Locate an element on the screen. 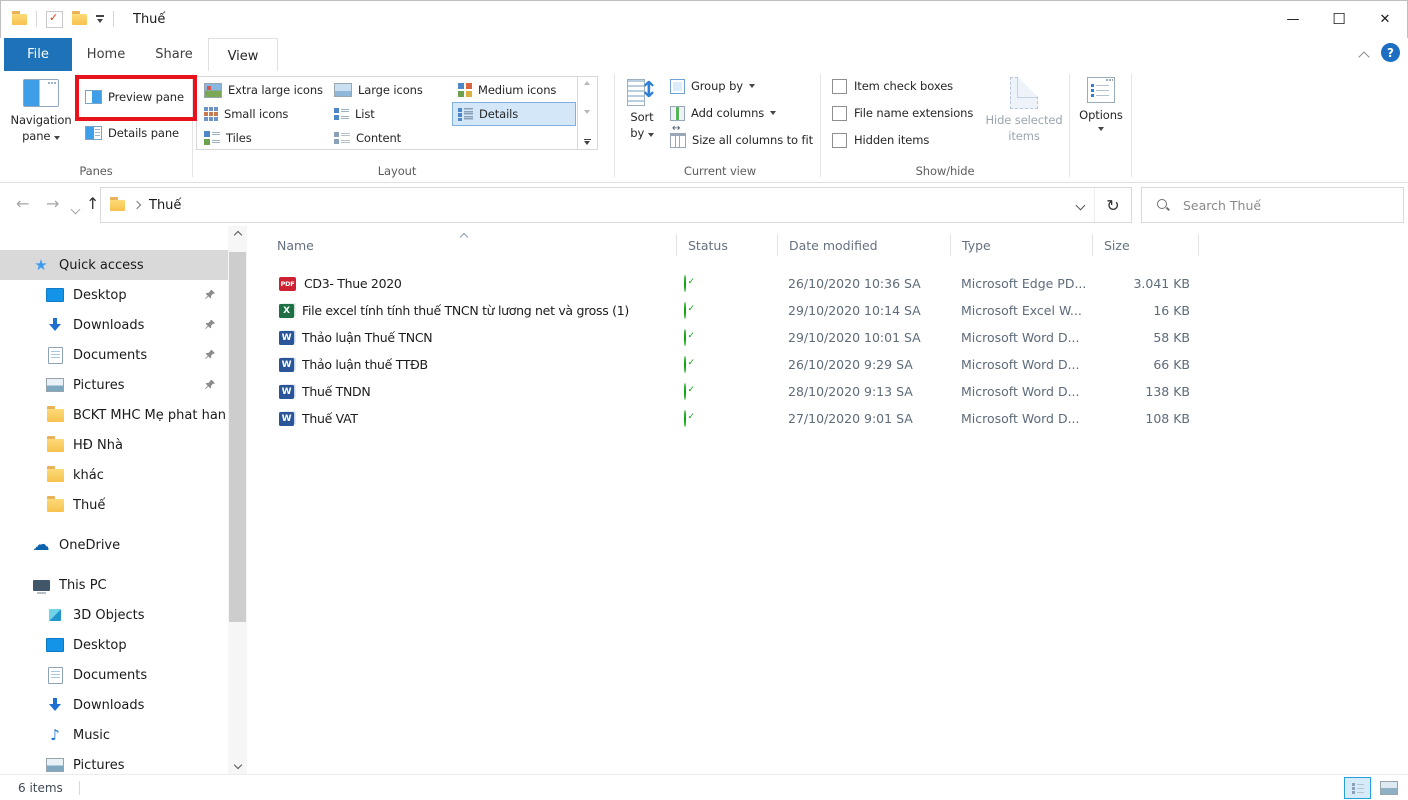 This screenshot has height=800, width=1408. column-header-date-modified: Date modified is located at coordinates (863, 245).